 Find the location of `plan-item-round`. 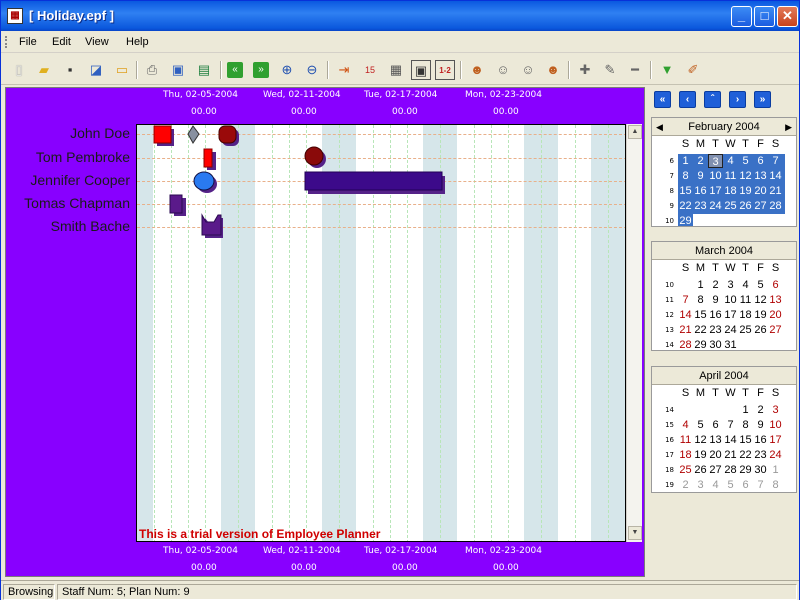

plan-item-round is located at coordinates (314, 156).